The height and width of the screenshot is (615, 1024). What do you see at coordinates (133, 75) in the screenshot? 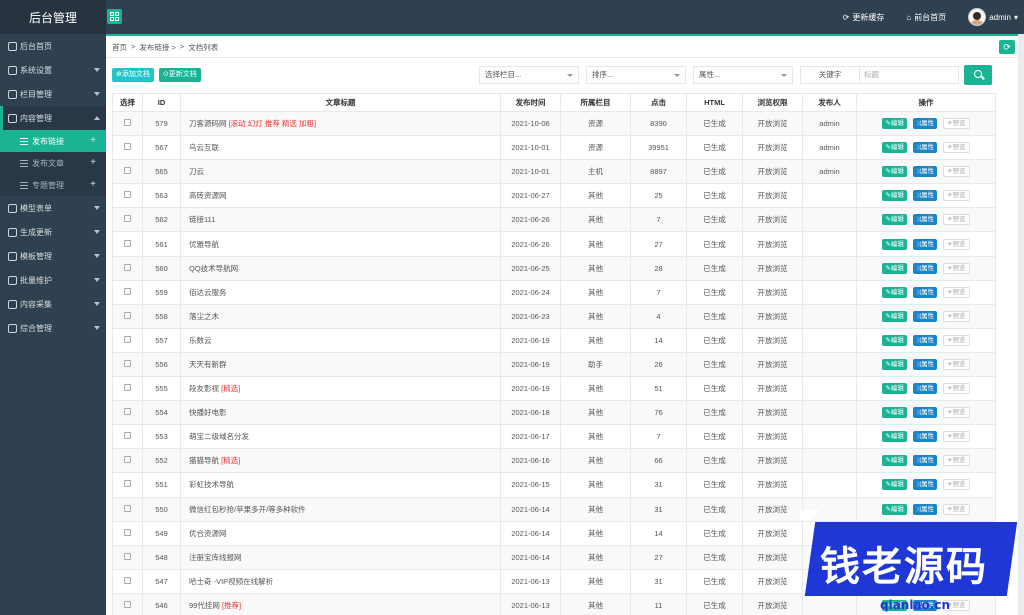
I see `add-document-button: ⊕添加文档` at bounding box center [133, 75].